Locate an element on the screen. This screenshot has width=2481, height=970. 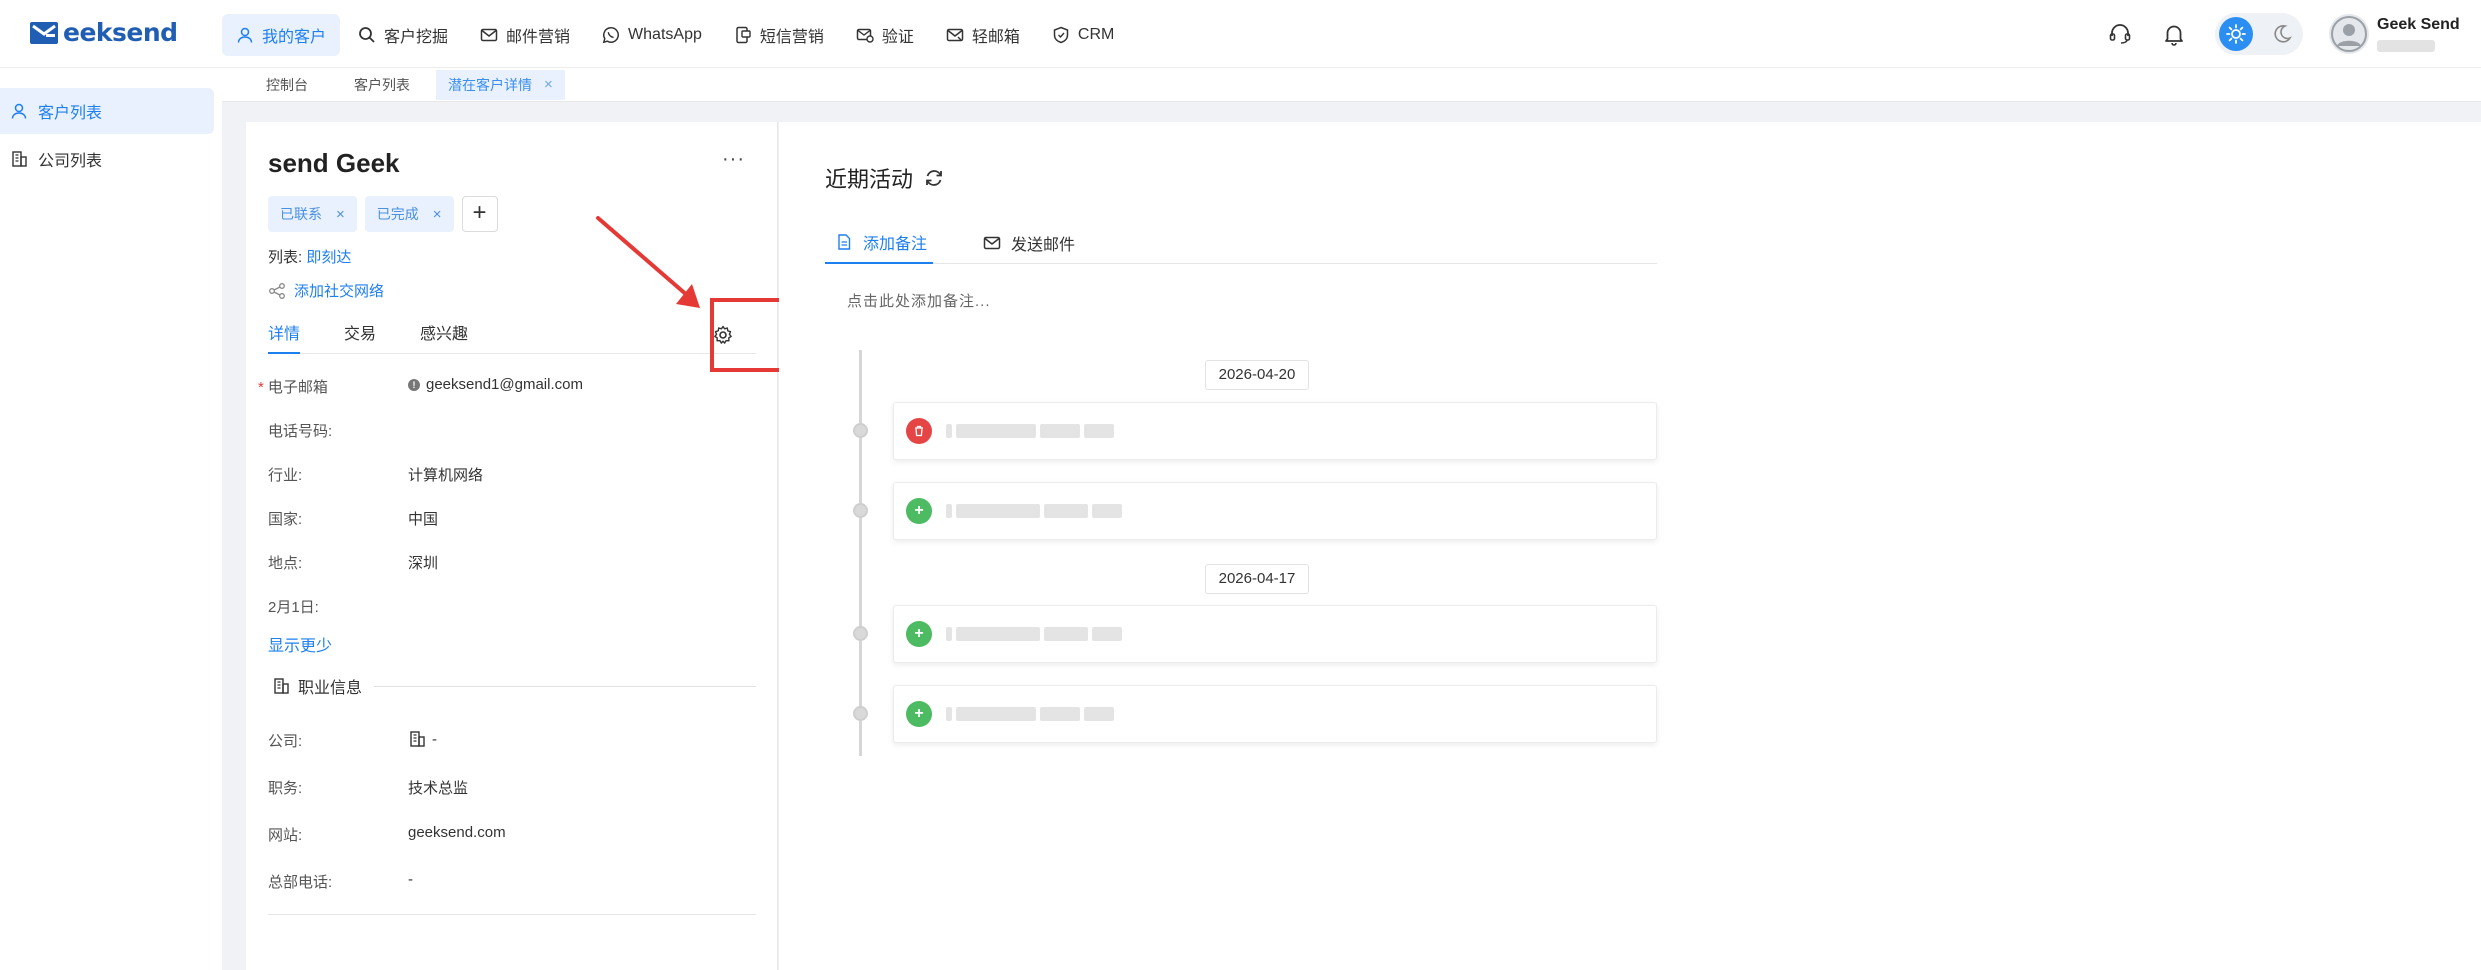
field-value: 技术总监 is located at coordinates (438, 787).